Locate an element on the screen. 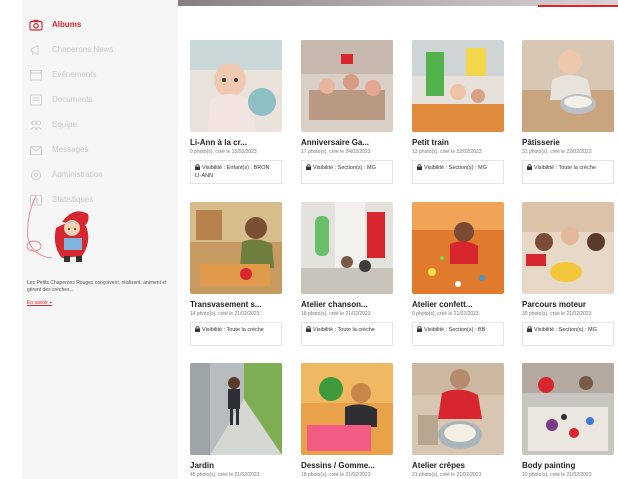 The width and height of the screenshot is (618, 479). sidebar-item-label: Documents is located at coordinates (72, 99).